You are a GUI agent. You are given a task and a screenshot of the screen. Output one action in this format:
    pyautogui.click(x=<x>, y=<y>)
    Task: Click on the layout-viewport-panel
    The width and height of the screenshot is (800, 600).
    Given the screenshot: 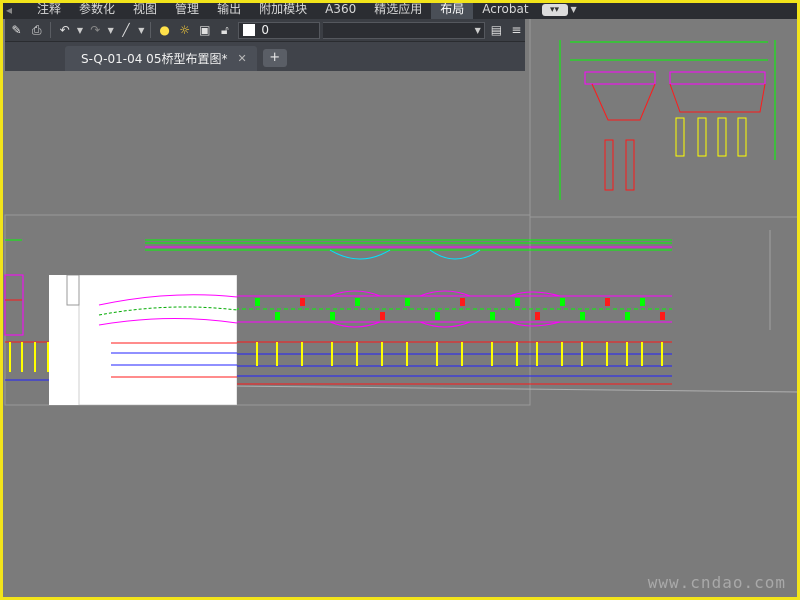 What is the action you would take?
    pyautogui.click(x=143, y=340)
    